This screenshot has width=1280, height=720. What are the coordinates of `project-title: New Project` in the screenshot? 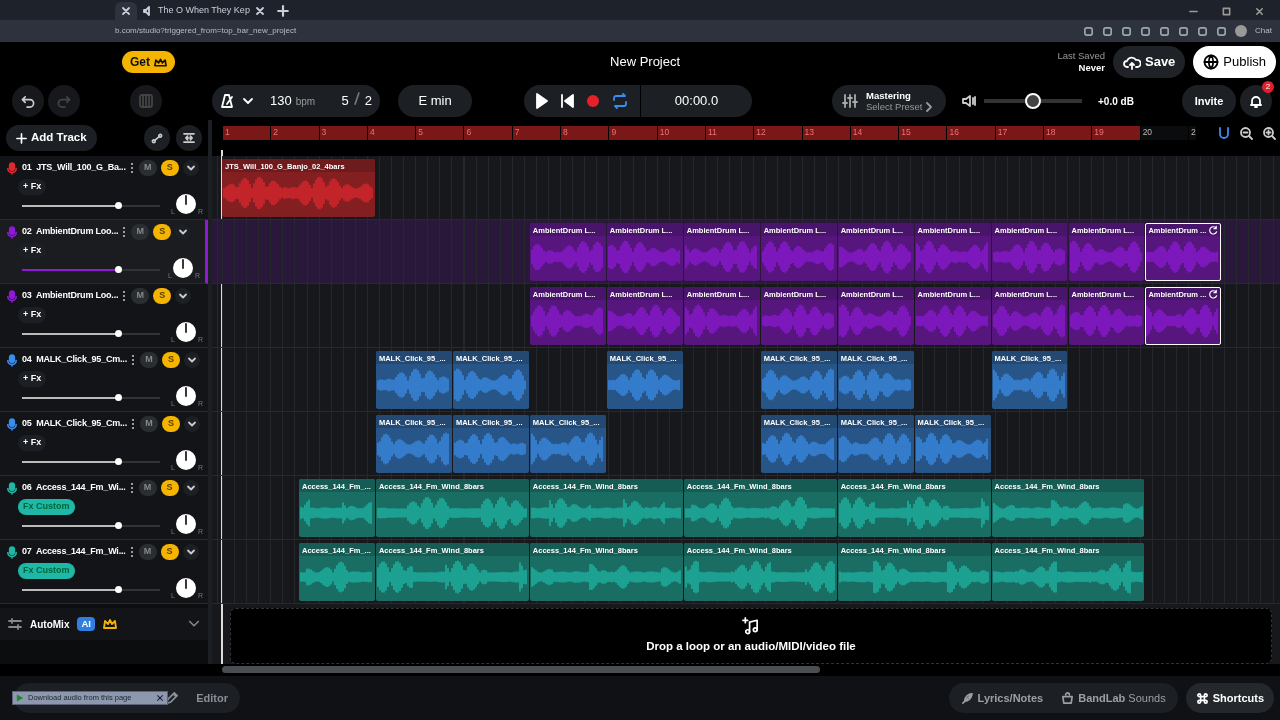 It's located at (645, 62).